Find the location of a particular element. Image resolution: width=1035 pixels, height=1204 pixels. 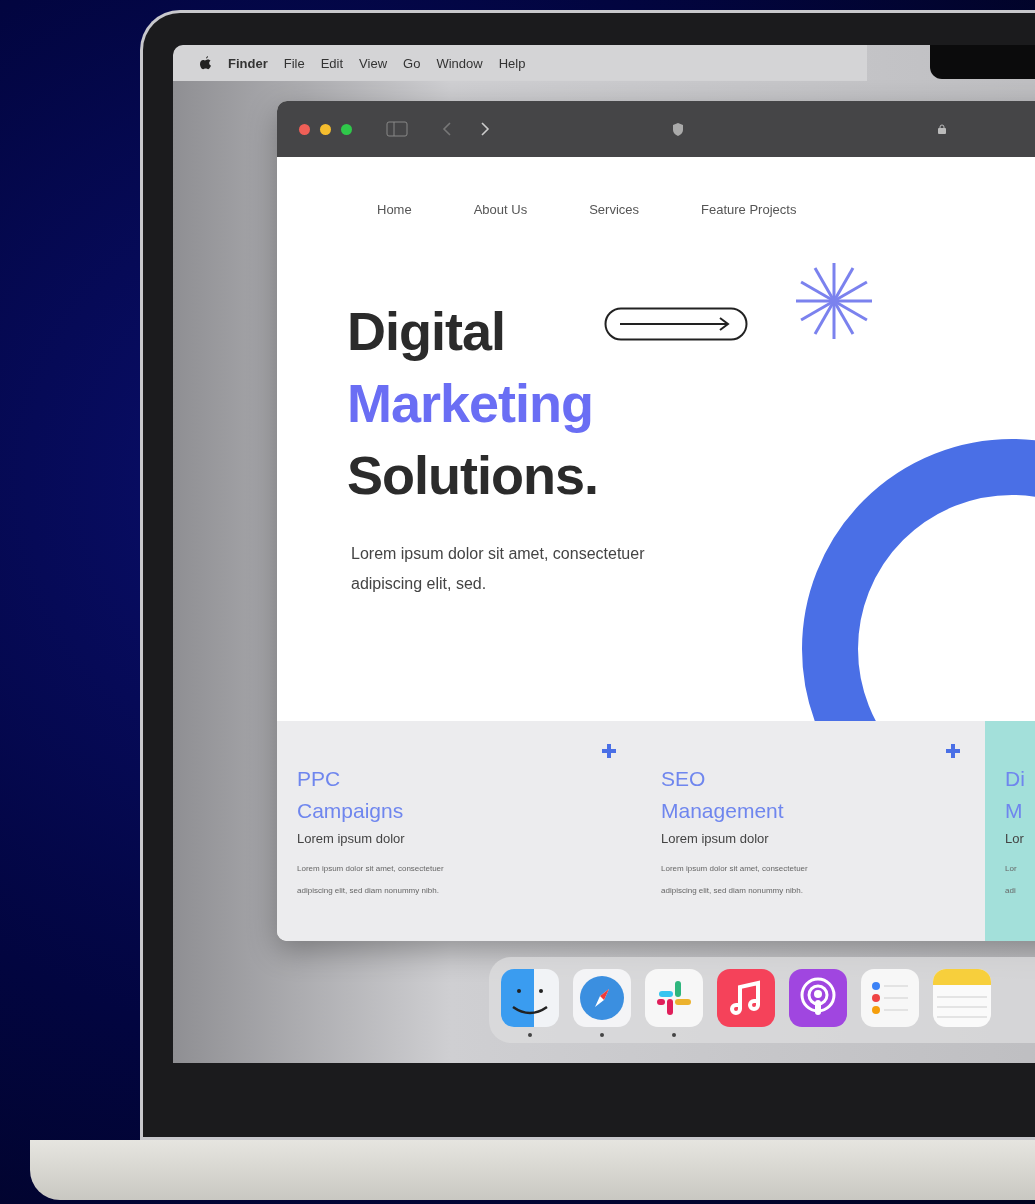

card-title: Management is located at coordinates (722, 811).